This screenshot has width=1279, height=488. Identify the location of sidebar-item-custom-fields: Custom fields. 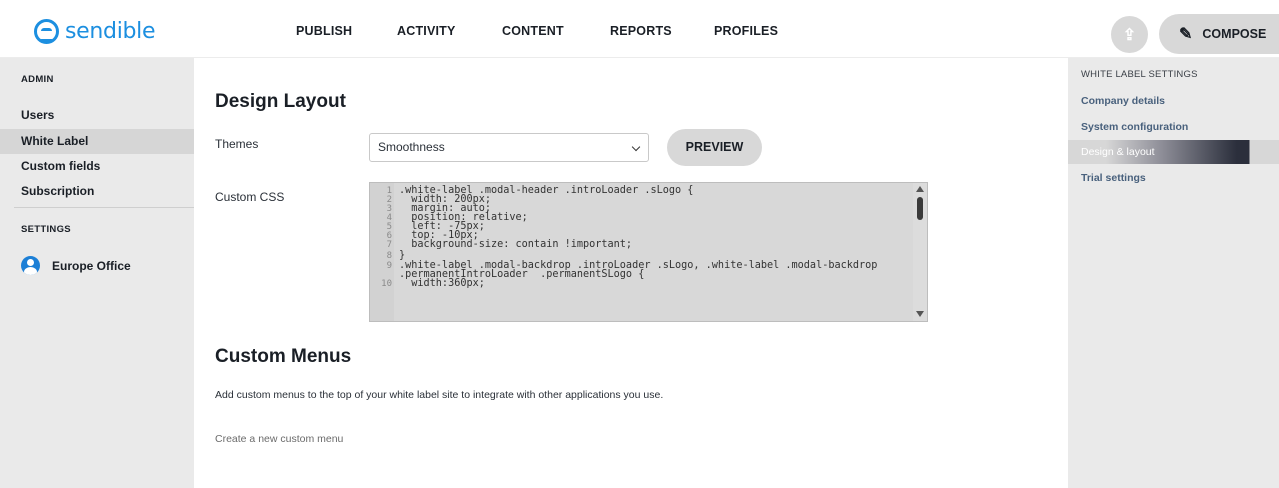
(97, 166).